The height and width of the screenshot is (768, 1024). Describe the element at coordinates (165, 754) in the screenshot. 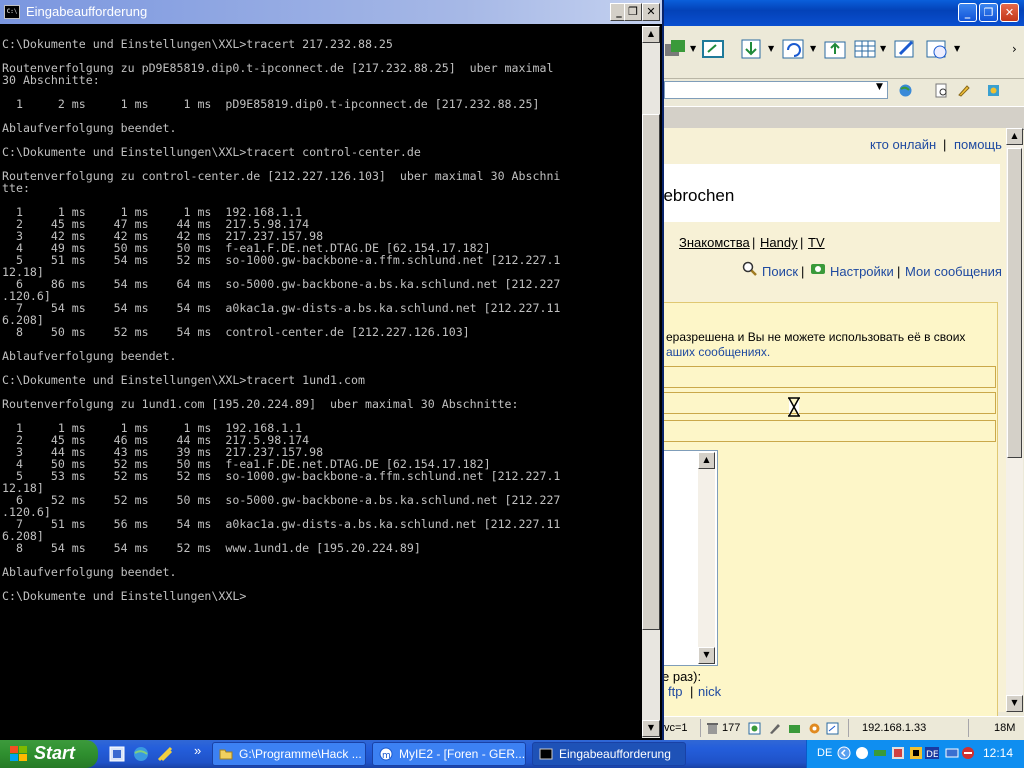

I see `quicklaunch-tool-icon` at that location.